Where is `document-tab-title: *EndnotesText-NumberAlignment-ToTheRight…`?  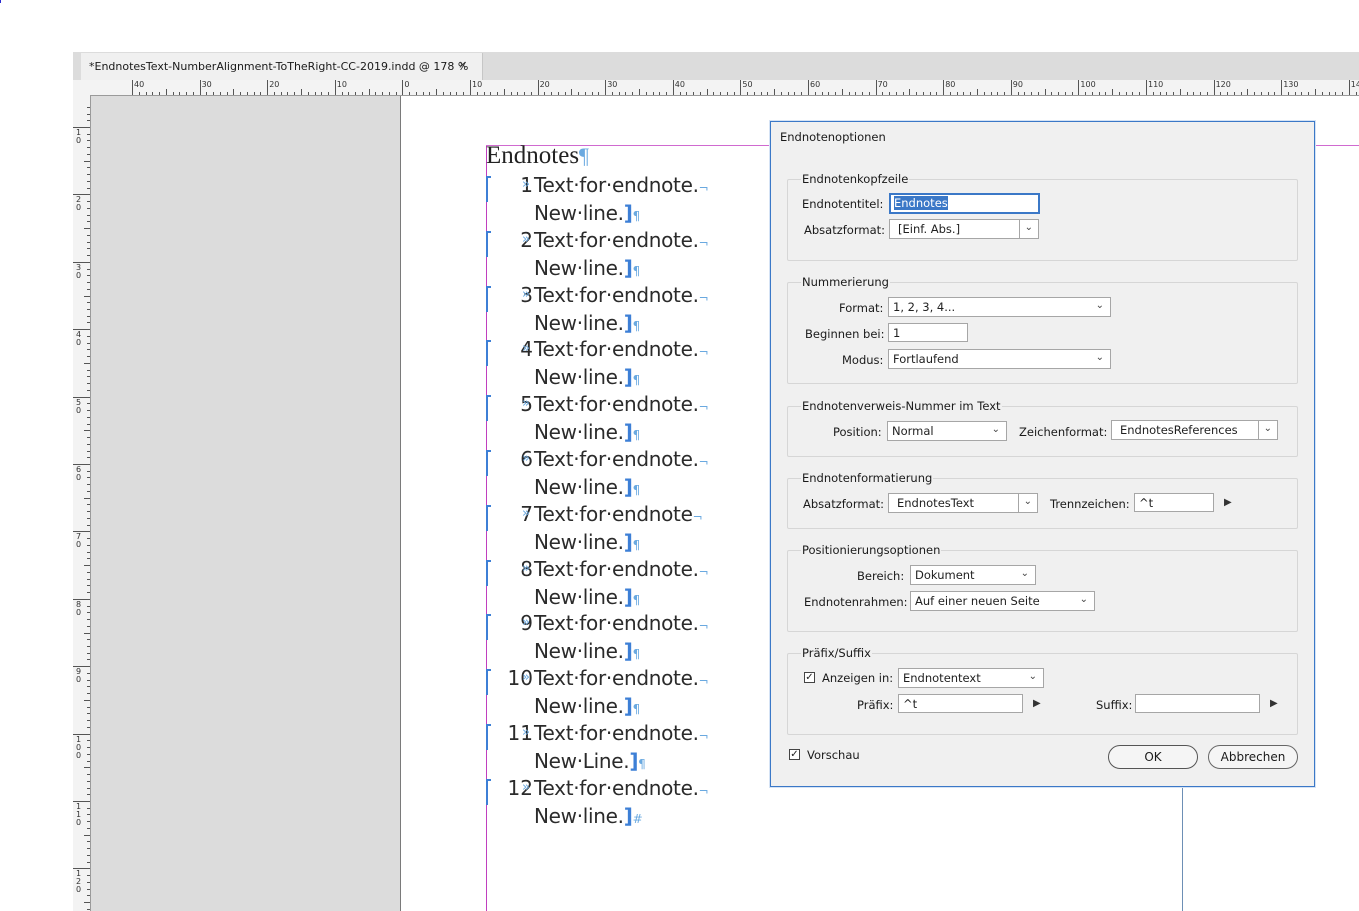 document-tab-title: *EndnotesText-NumberAlignment-ToTheRight… is located at coordinates (278, 66).